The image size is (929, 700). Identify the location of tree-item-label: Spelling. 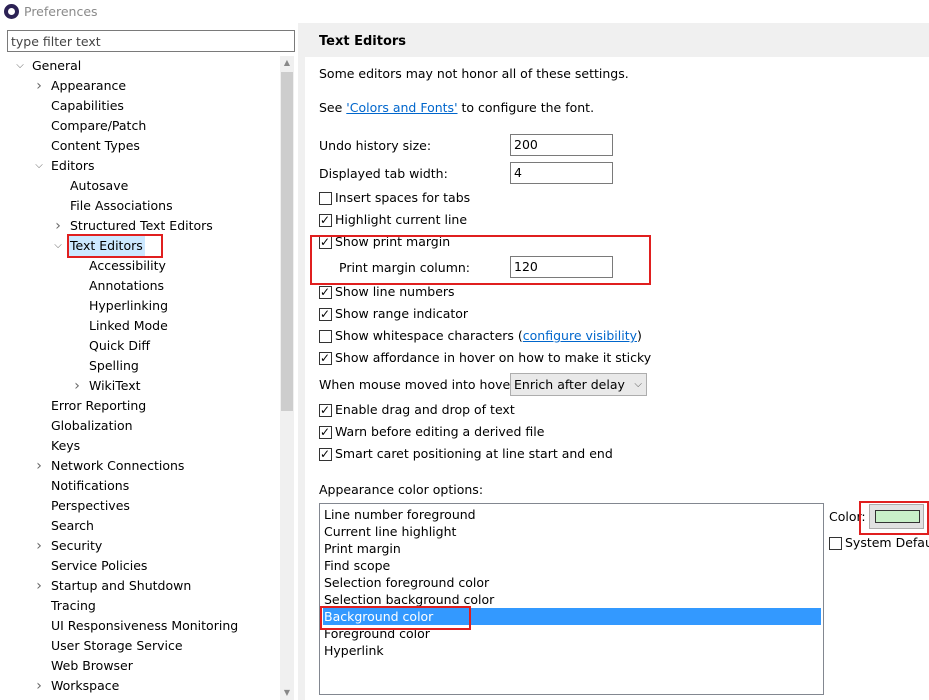
(114, 365).